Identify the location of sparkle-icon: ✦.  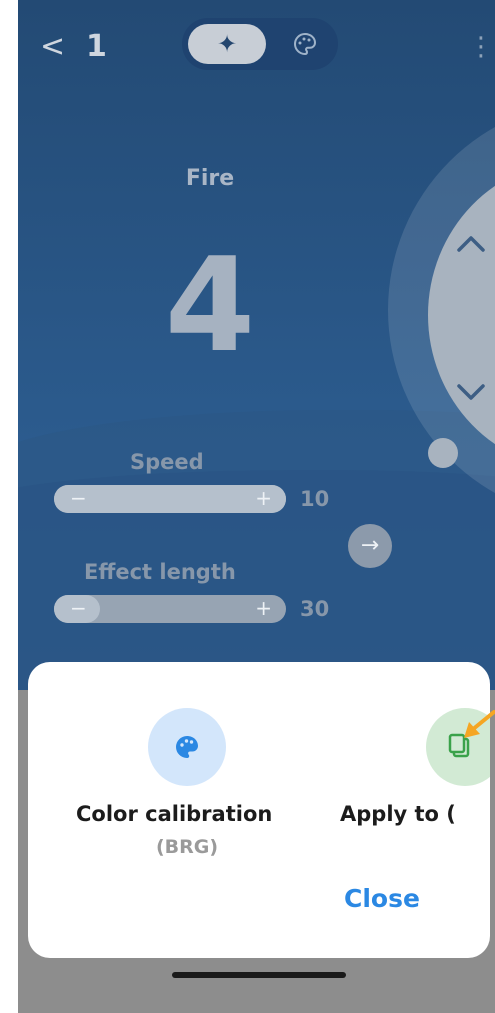
(227, 44).